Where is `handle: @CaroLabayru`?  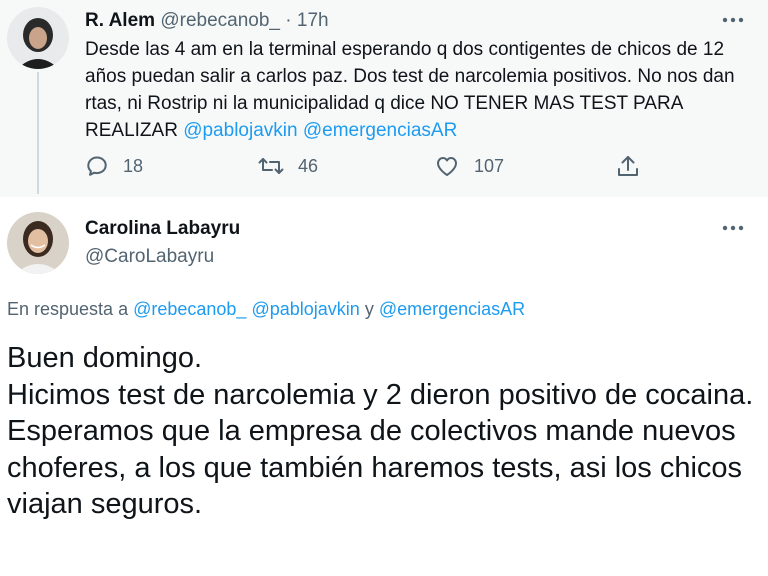 handle: @CaroLabayru is located at coordinates (149, 257).